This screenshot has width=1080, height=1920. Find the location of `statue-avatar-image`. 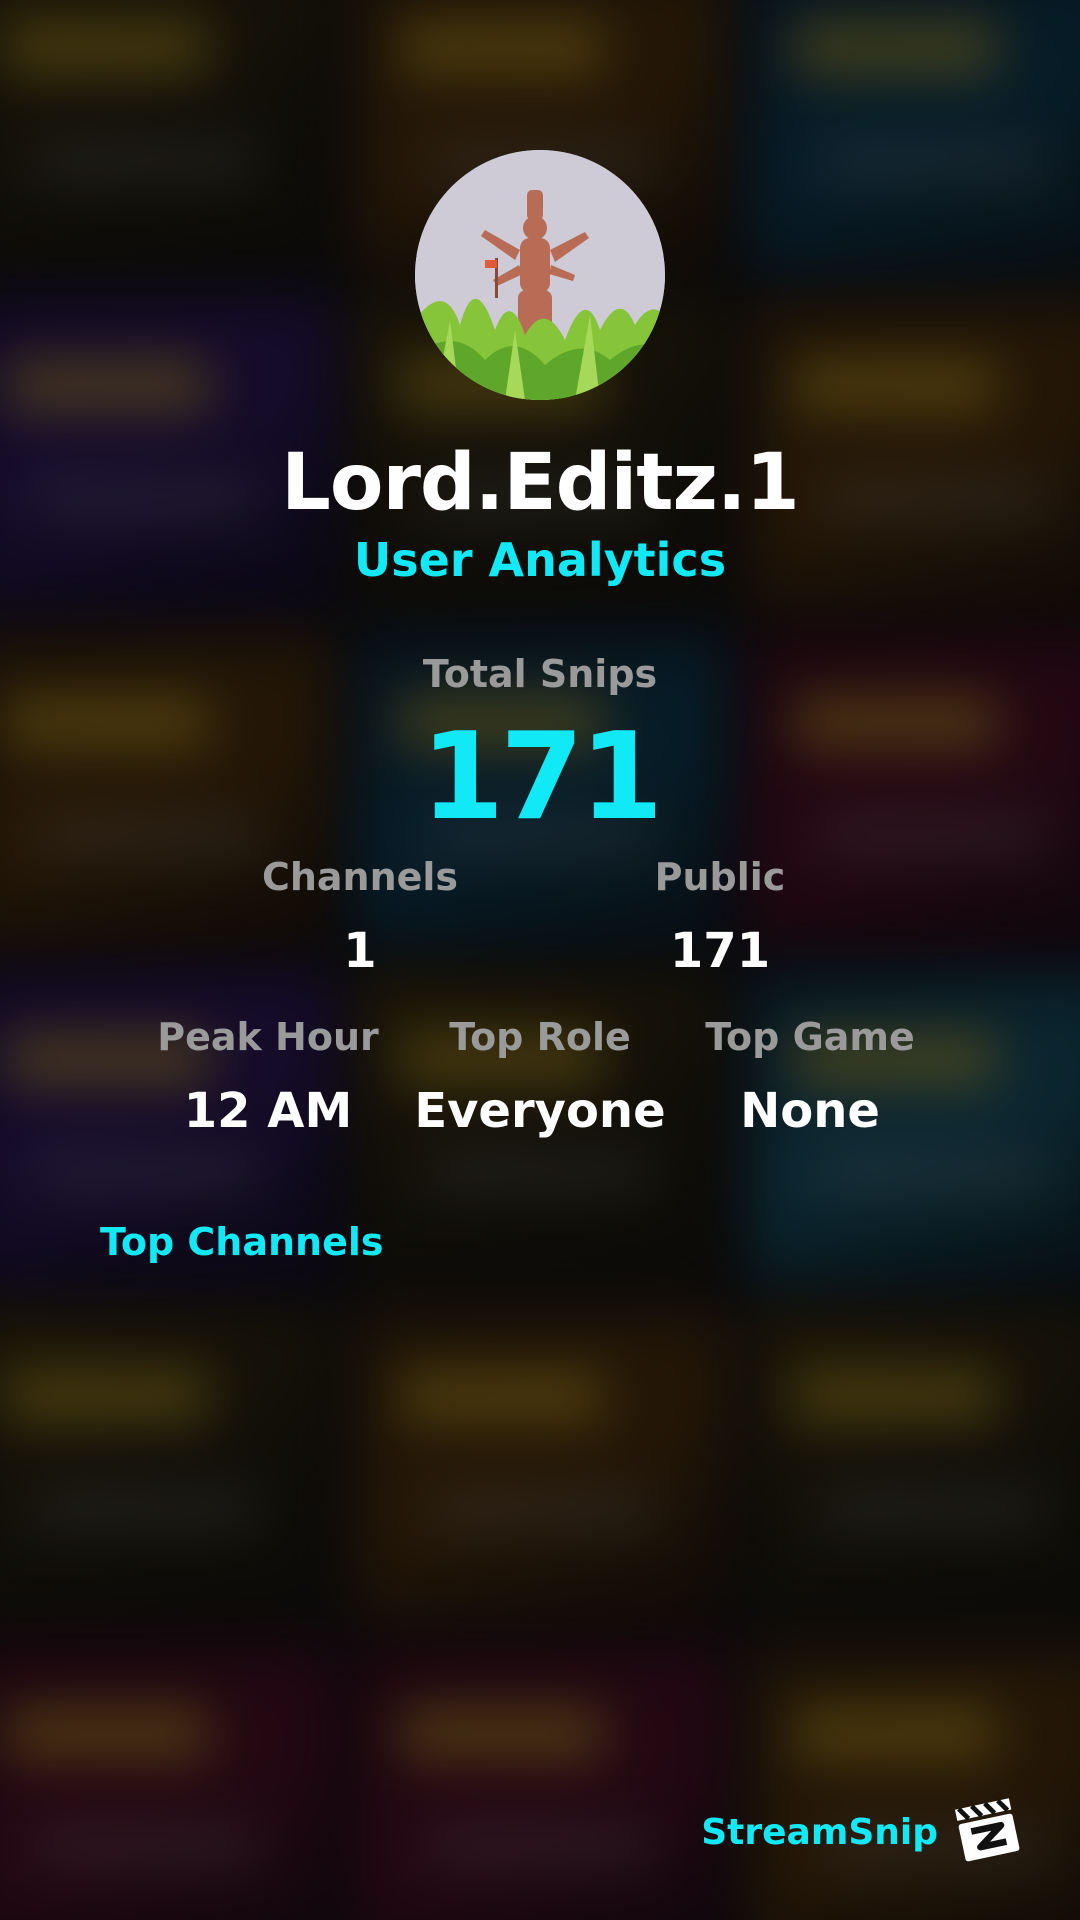

statue-avatar-image is located at coordinates (540, 275).